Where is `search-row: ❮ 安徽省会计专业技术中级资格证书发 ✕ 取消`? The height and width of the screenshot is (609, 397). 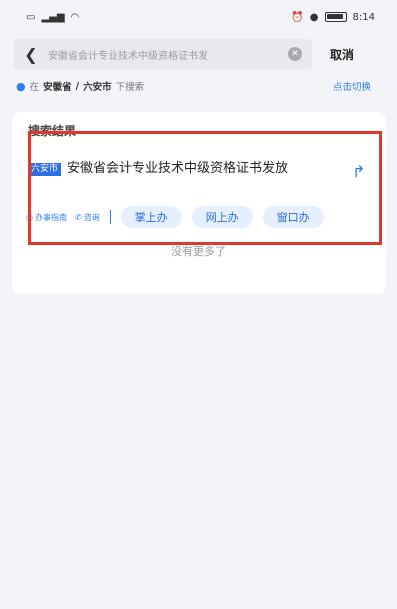
search-row: ❮ 安徽省会计专业技术中级资格证书发 ✕ 取消 is located at coordinates (198, 54).